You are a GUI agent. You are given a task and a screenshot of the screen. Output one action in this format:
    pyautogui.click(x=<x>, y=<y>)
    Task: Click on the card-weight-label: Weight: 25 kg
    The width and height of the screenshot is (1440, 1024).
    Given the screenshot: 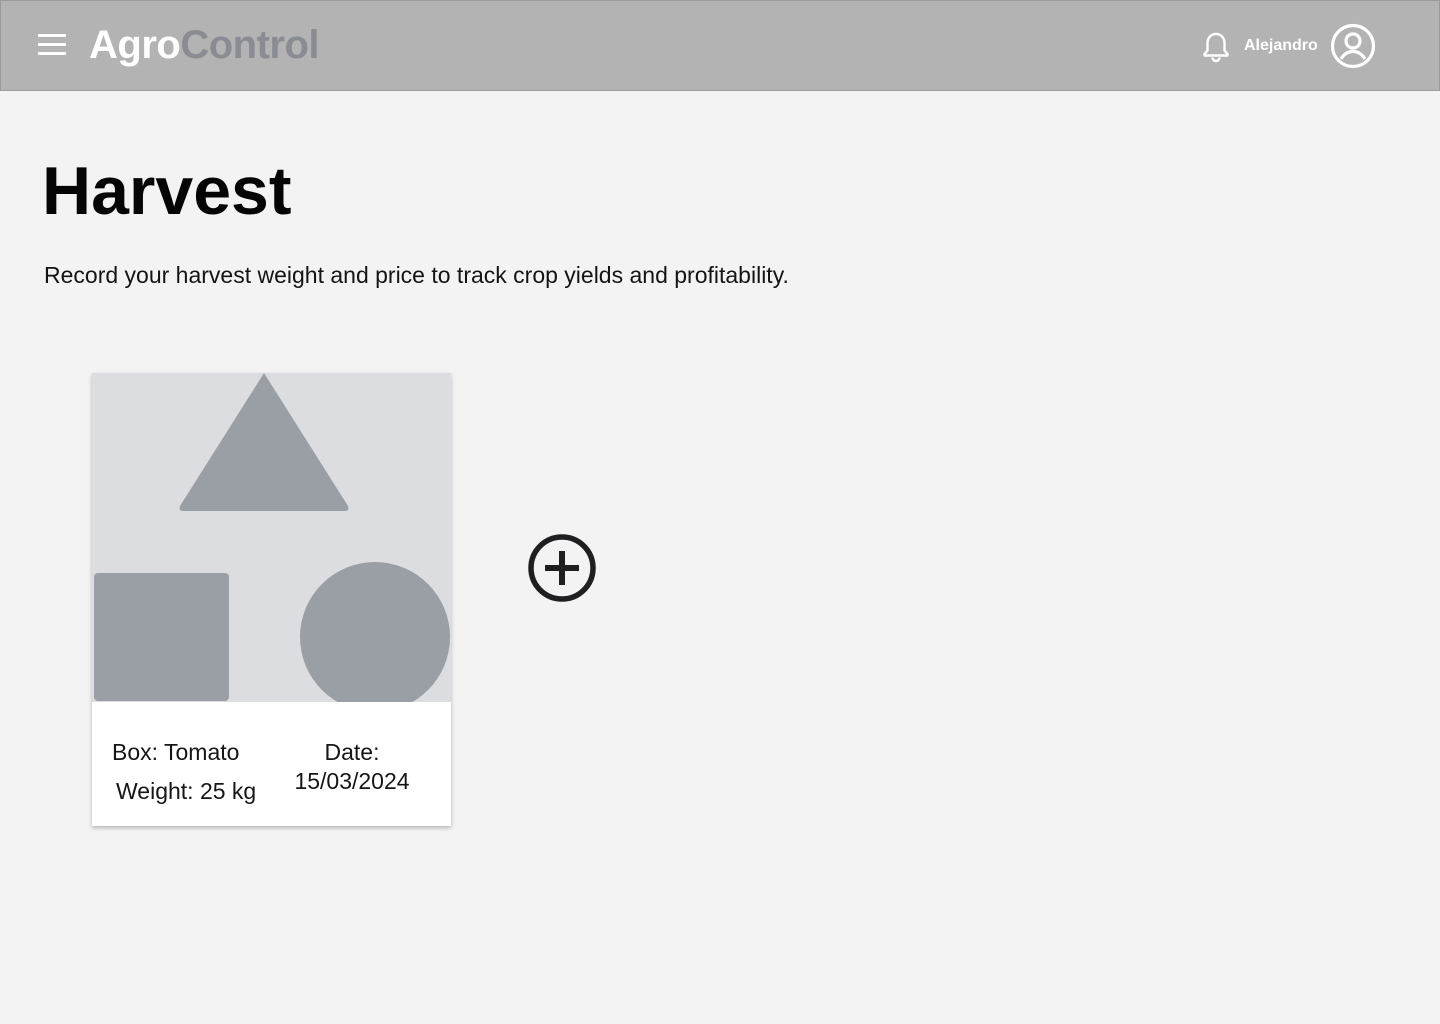 What is the action you would take?
    pyautogui.click(x=186, y=791)
    